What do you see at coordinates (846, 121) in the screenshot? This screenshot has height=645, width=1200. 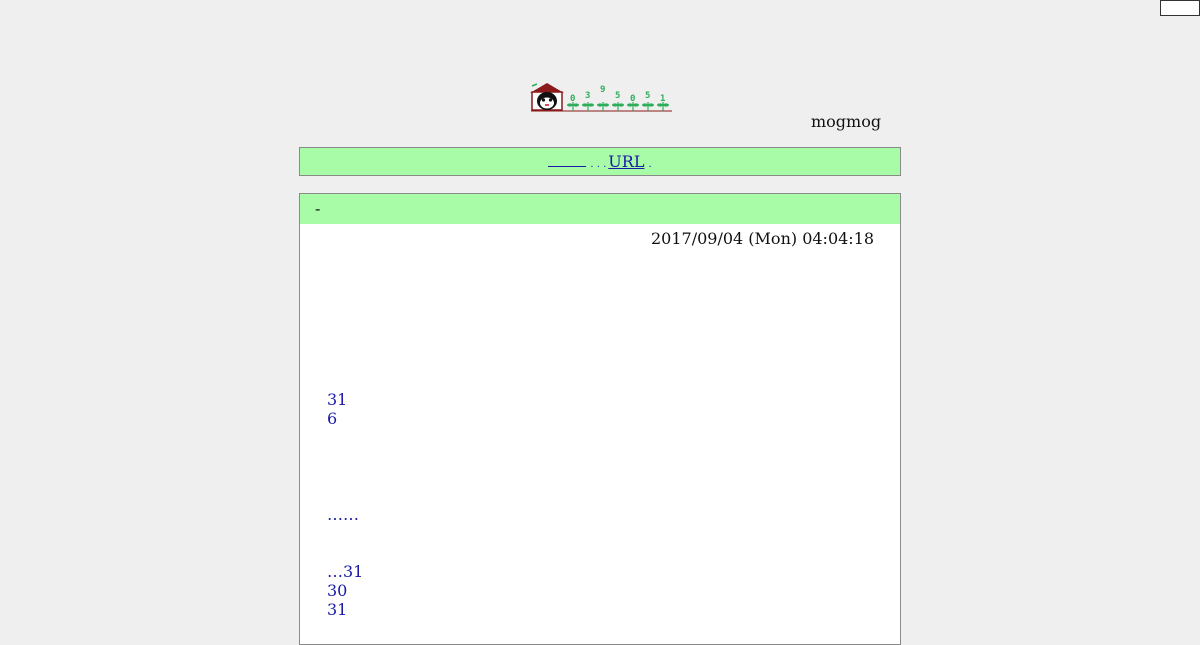 I see `blog-owner-name: mogmog` at bounding box center [846, 121].